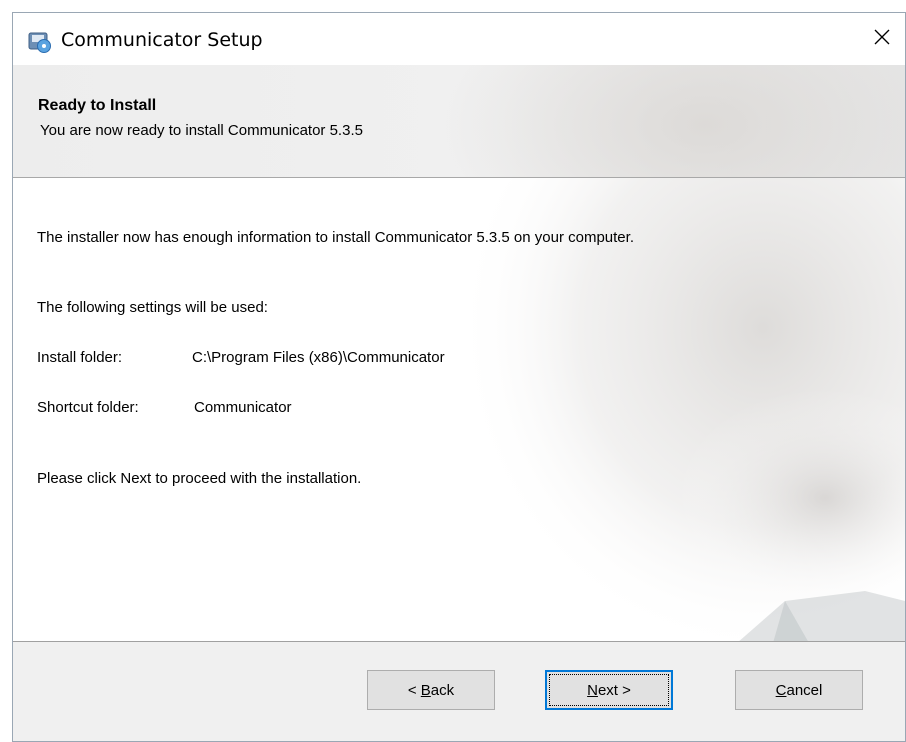  I want to click on back-button-label: < Back, so click(431, 690).